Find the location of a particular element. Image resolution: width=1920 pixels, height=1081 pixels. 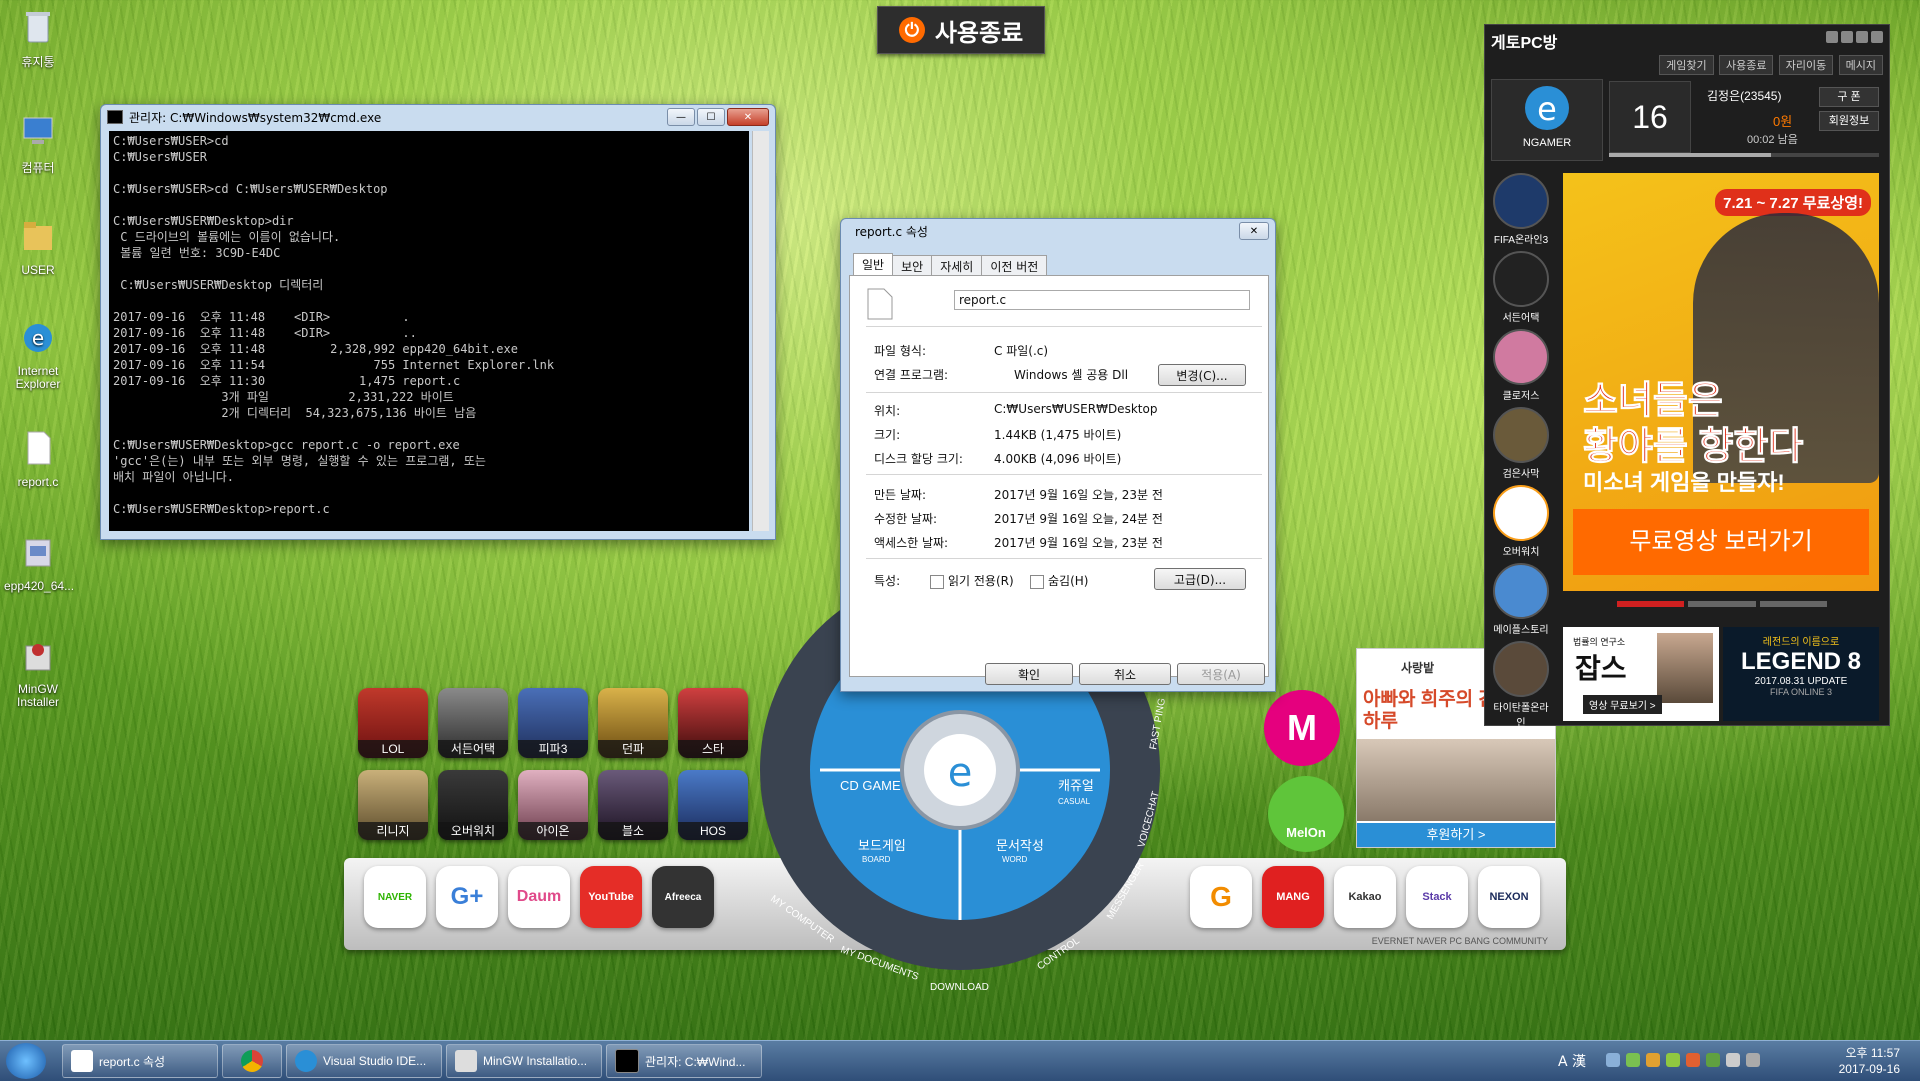

tab-general: 일반 is located at coordinates (873, 265).